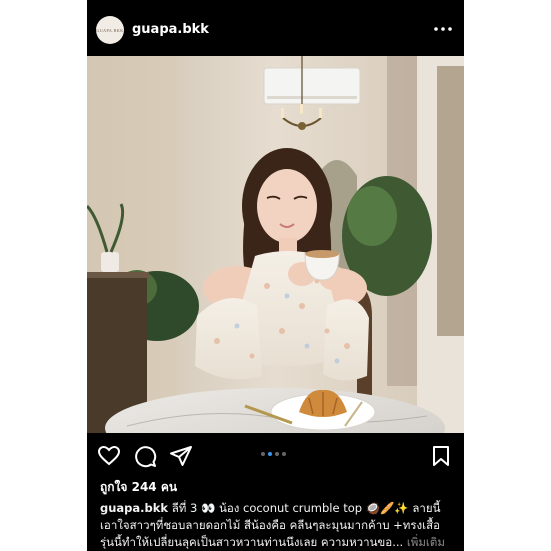 The width and height of the screenshot is (551, 551). I want to click on caption-username: guapa.bkk, so click(134, 508).